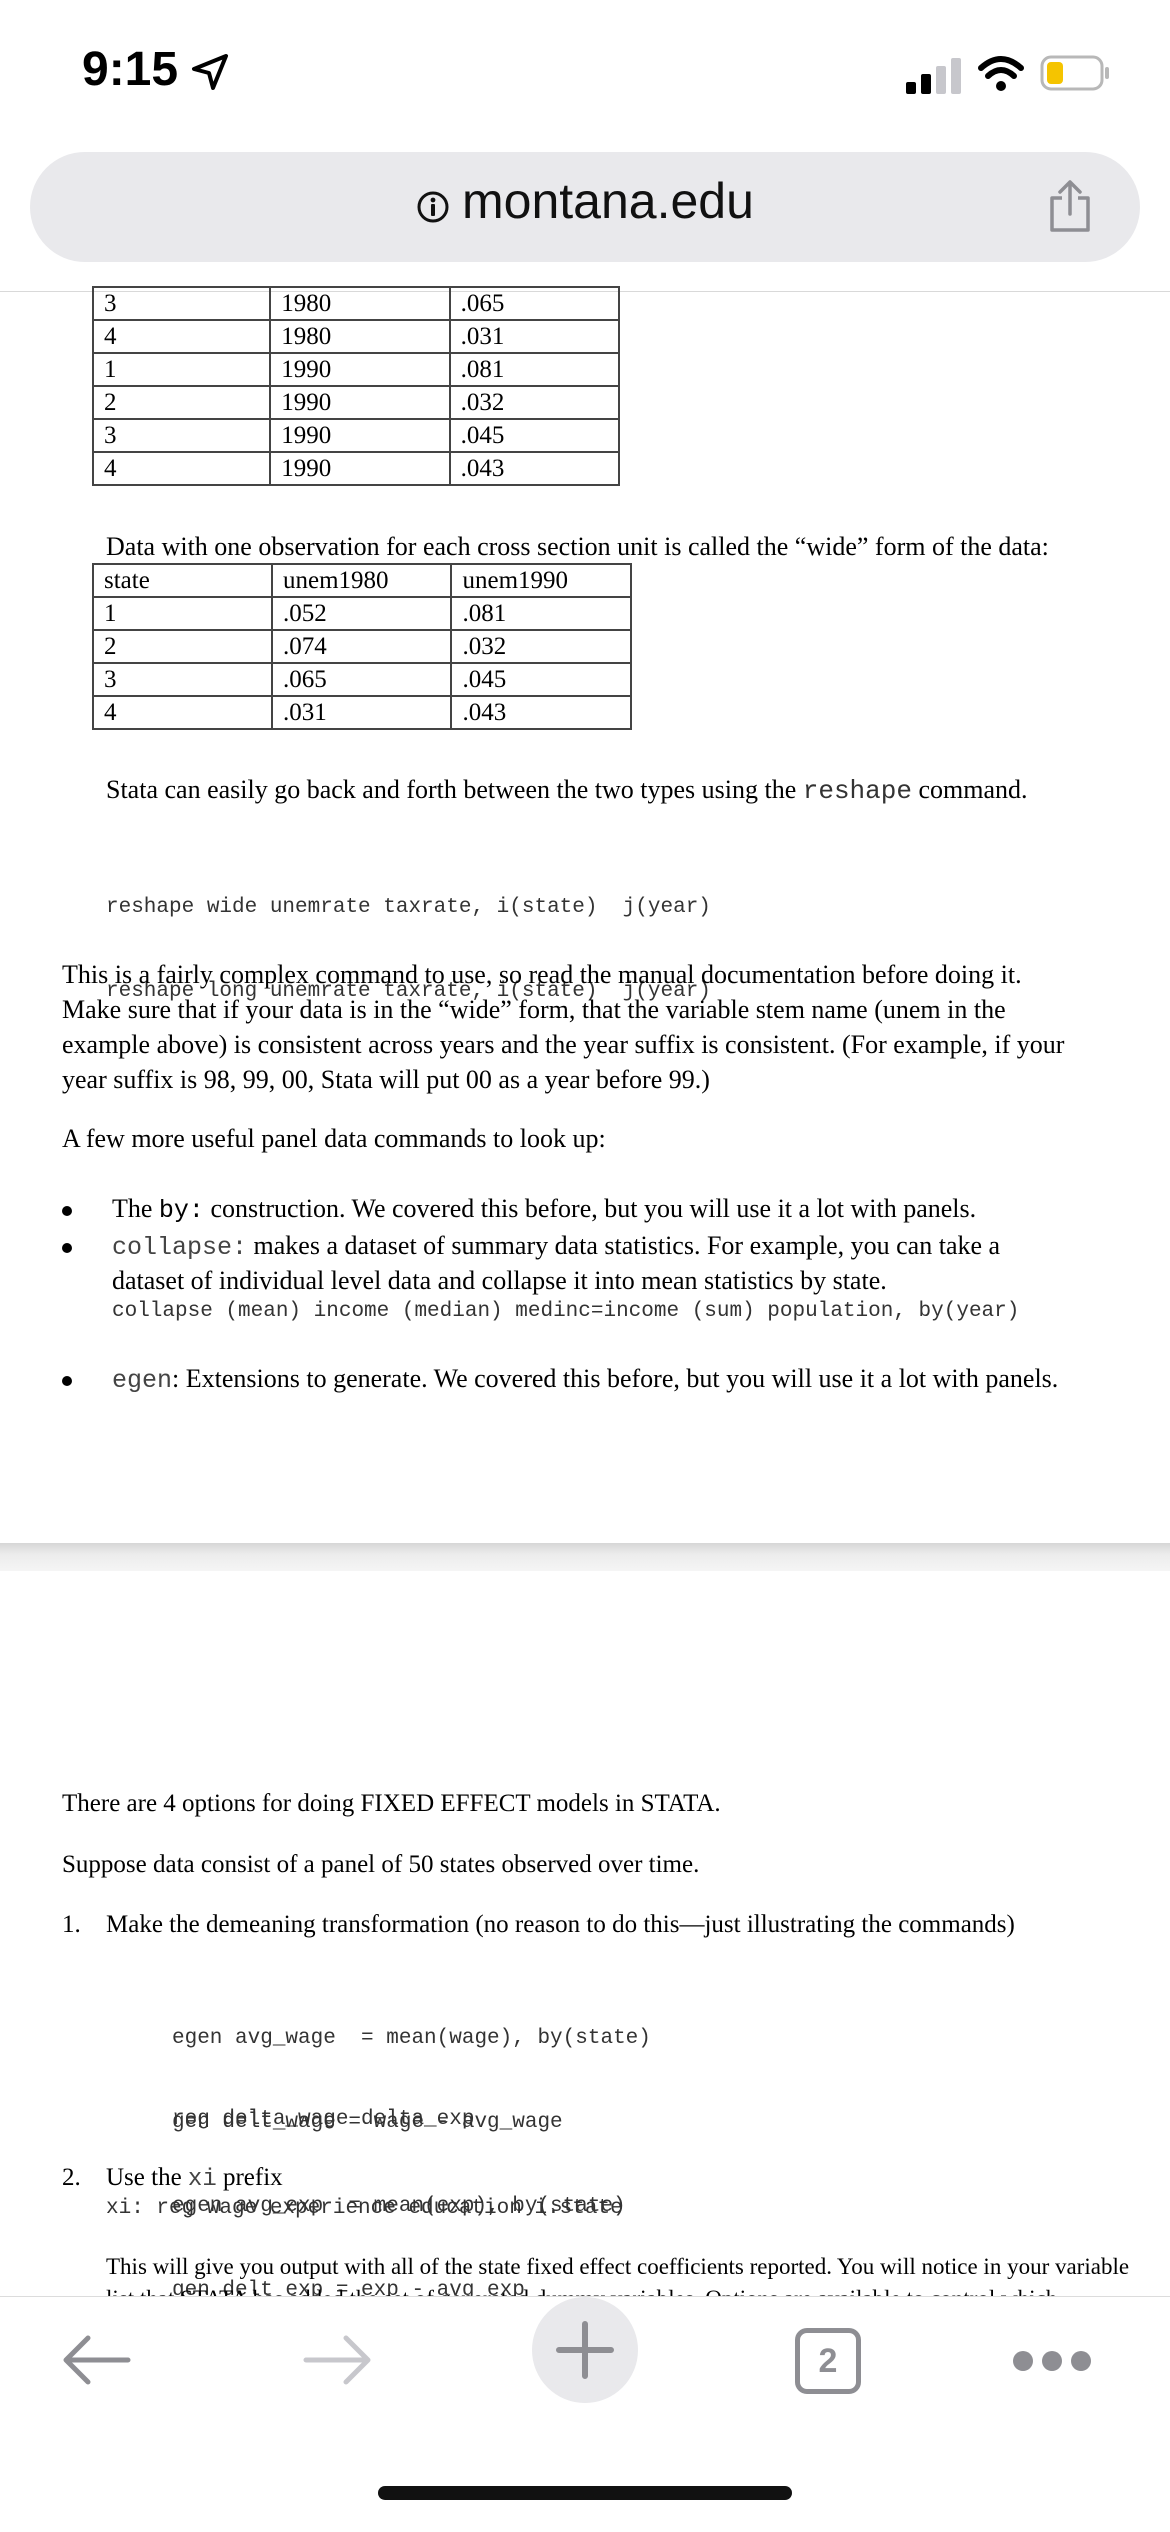 The image size is (1170, 2532). What do you see at coordinates (338, 2360) in the screenshot?
I see `forward-arrow-icon` at bounding box center [338, 2360].